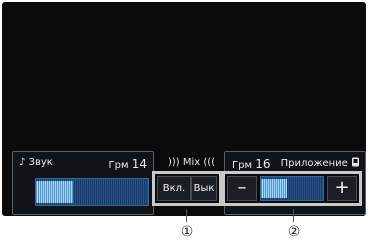 This screenshot has height=245, width=368. I want to click on volume-down-button: –, so click(242, 188).